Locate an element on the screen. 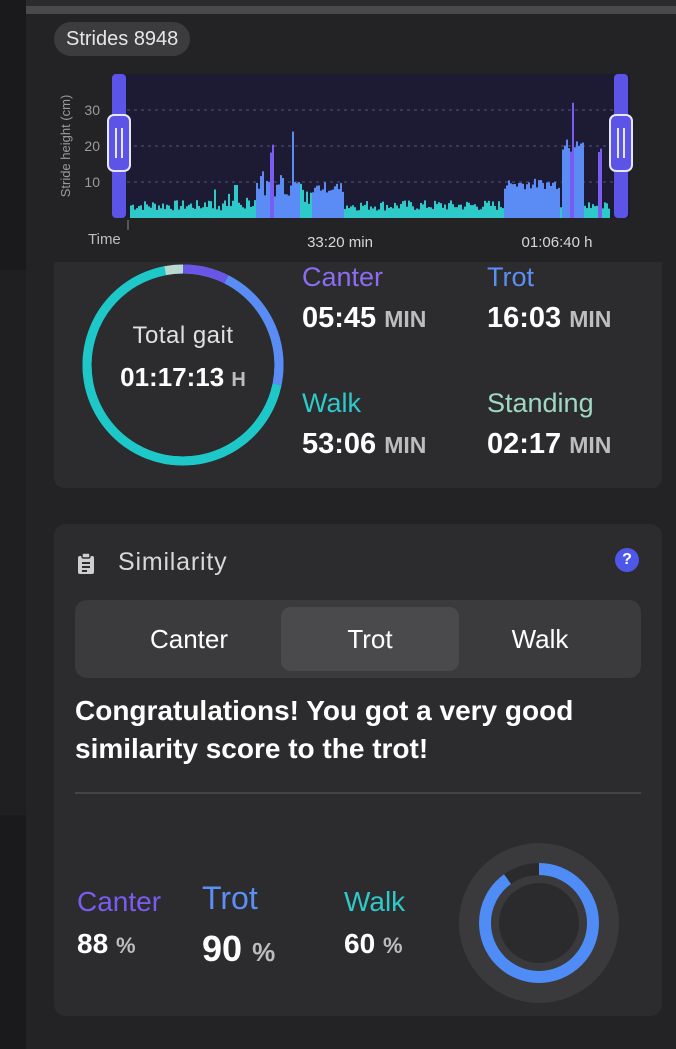 The image size is (676, 1049). strides-badge: Strides 8948 is located at coordinates (122, 39).